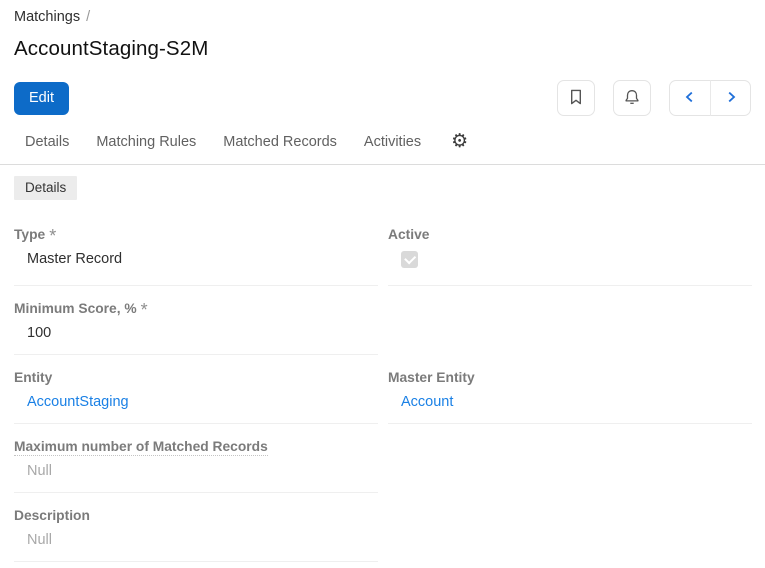 This screenshot has width=765, height=568. Describe the element at coordinates (75, 308) in the screenshot. I see `field-minimum-score-label-text: Minimum Score, %` at that location.